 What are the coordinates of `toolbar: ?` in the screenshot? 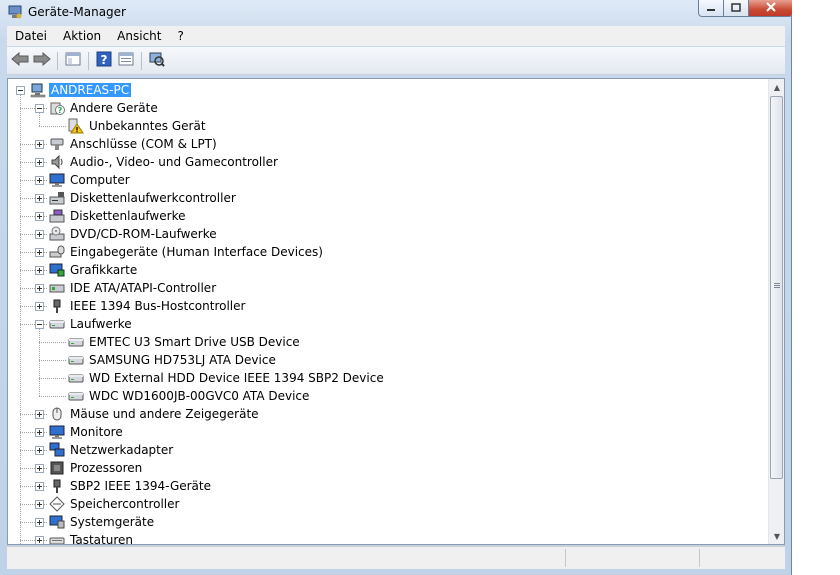 It's located at (396, 61).